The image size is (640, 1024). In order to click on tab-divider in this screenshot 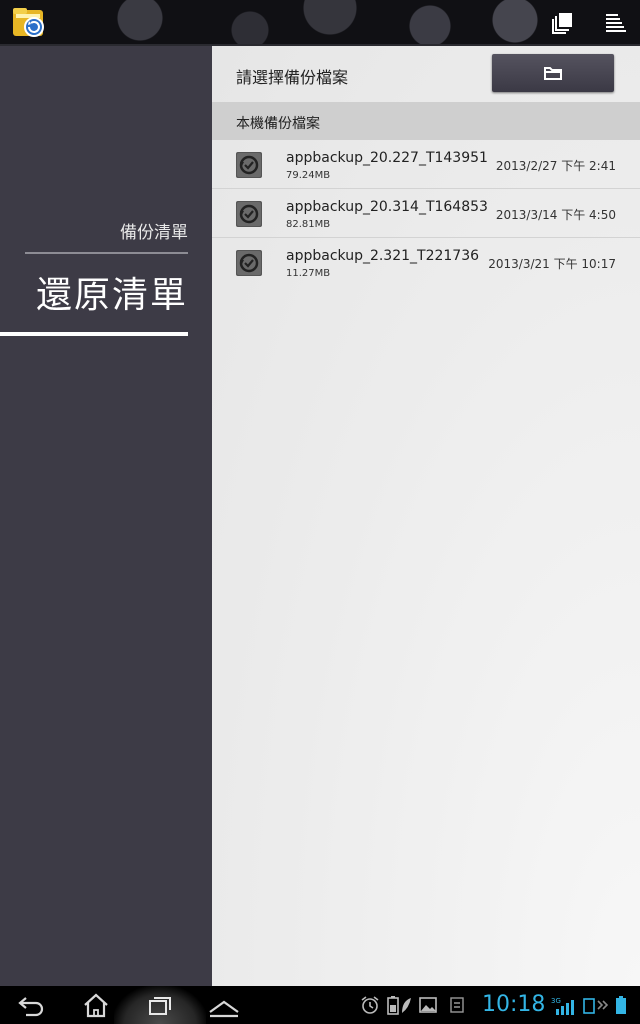, I will do `click(106, 253)`.